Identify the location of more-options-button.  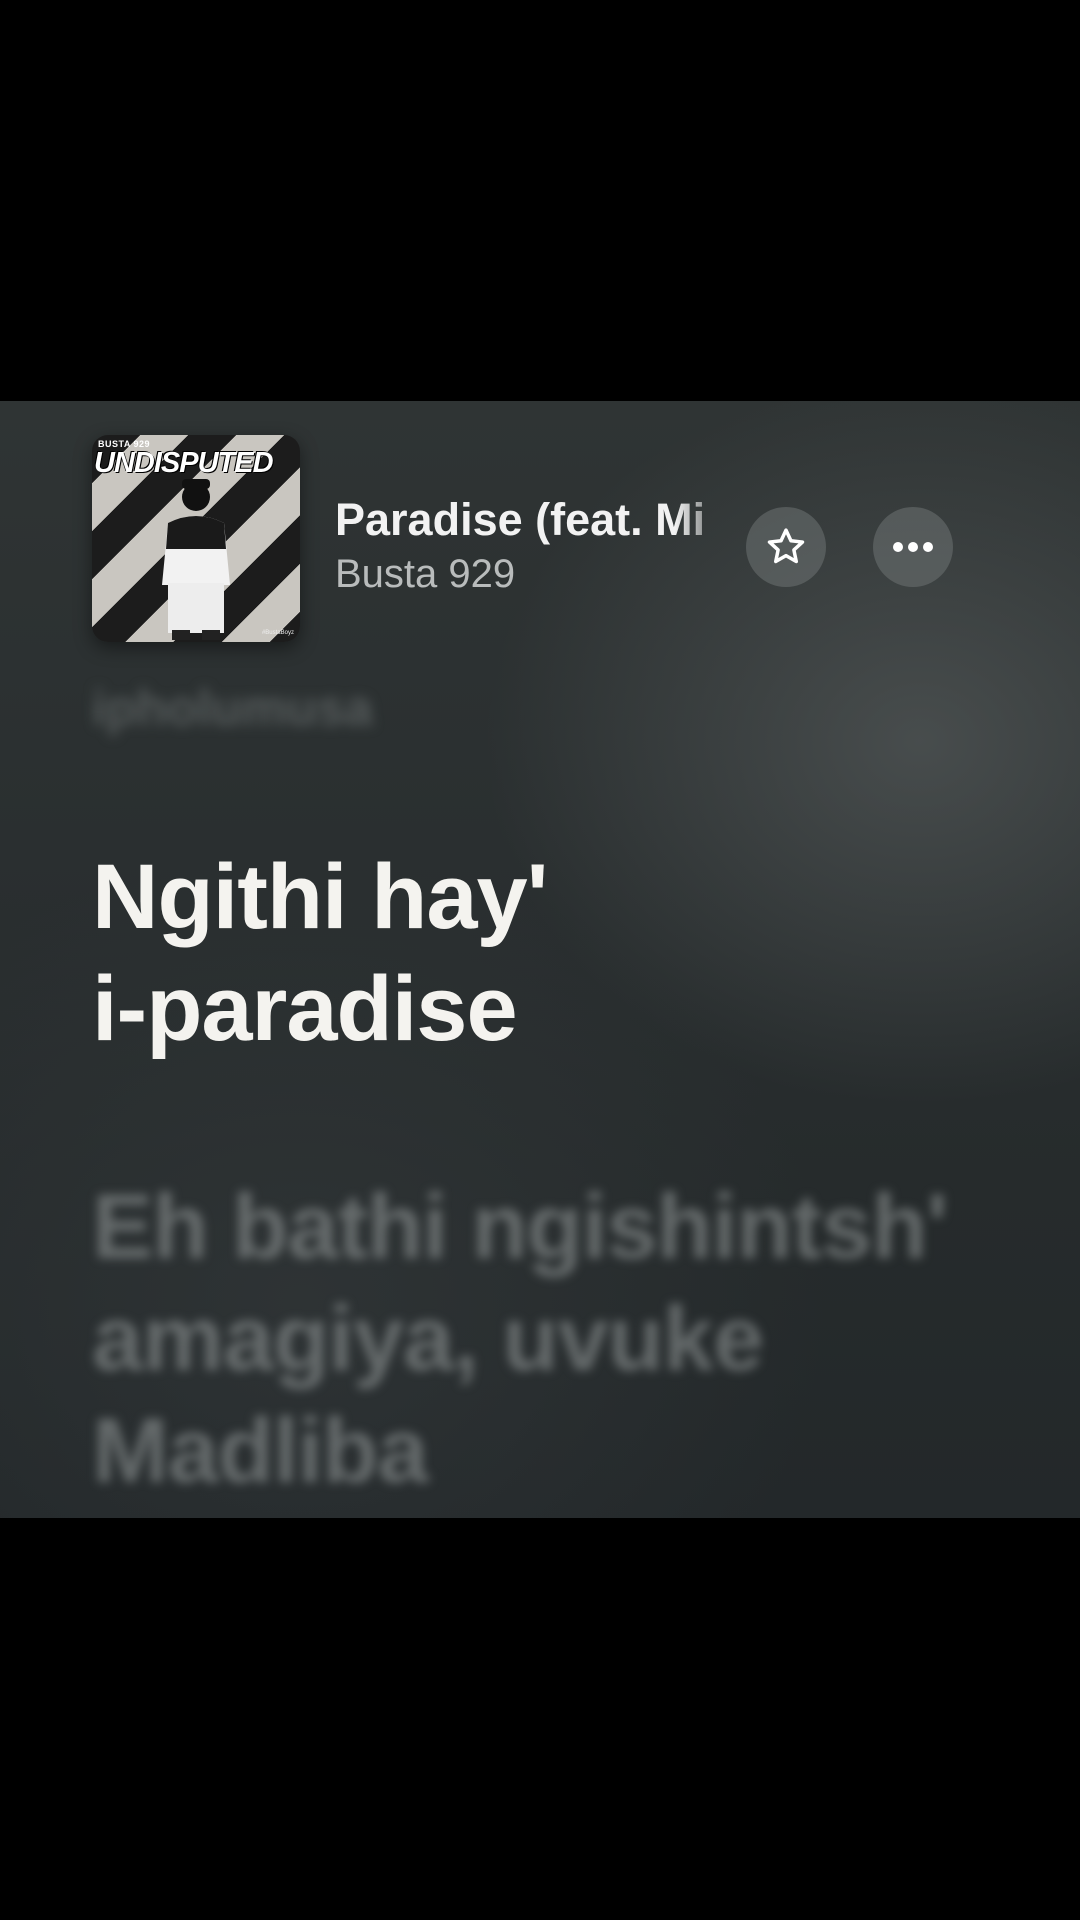
(913, 547).